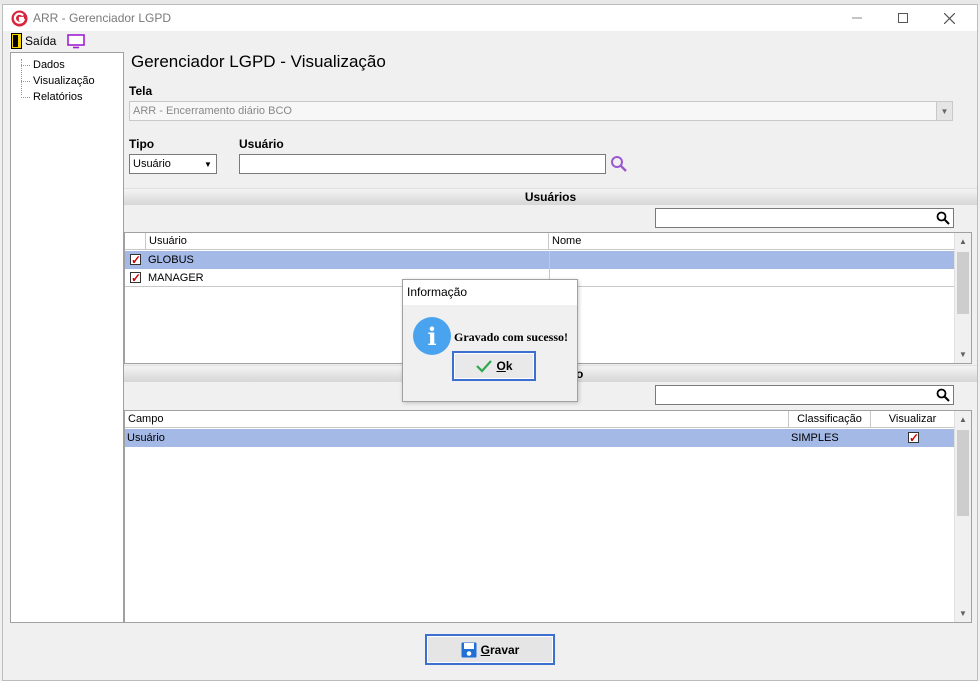 This screenshot has height=681, width=980. What do you see at coordinates (752, 241) in the screenshot?
I see `users-col-nome: Nome` at bounding box center [752, 241].